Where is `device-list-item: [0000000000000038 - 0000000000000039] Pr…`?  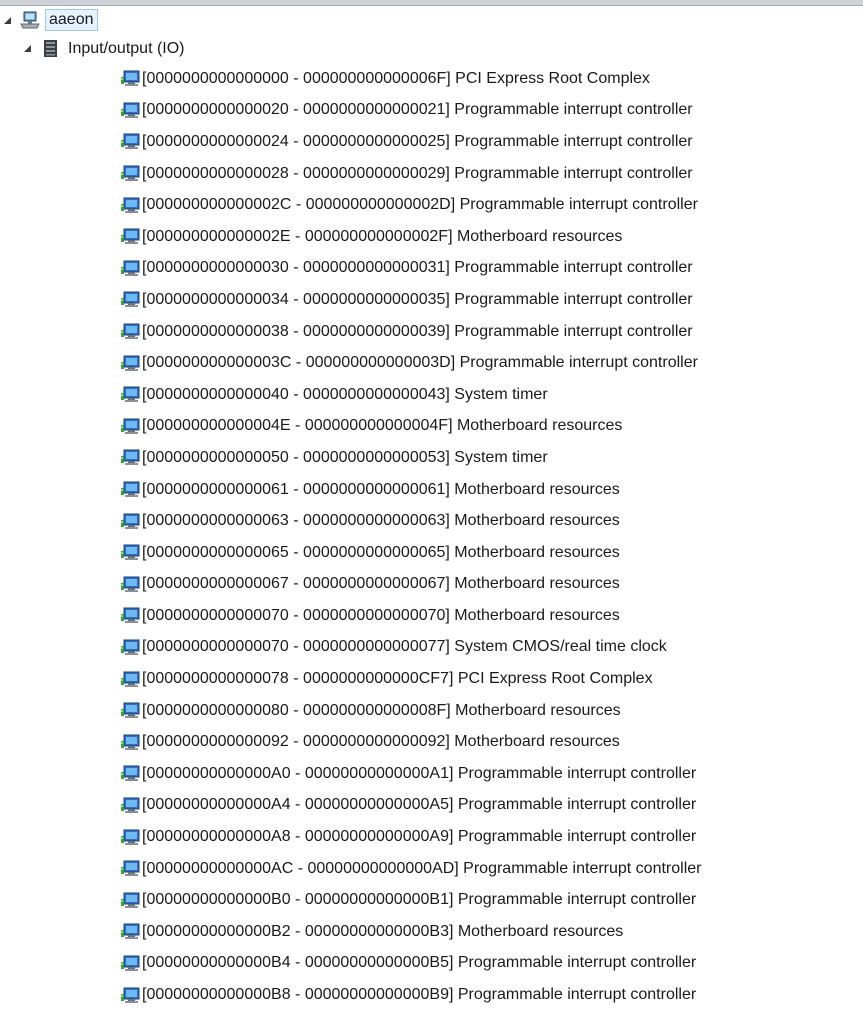
device-list-item: [0000000000000038 - 0000000000000039] Pr… is located at coordinates (431, 332).